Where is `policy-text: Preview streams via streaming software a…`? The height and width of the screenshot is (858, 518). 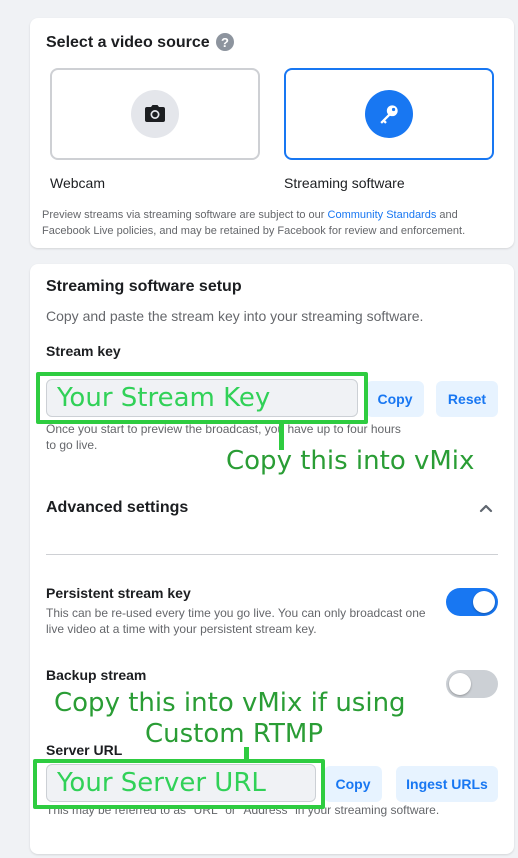 policy-text: Preview streams via streaming software a… is located at coordinates (254, 223).